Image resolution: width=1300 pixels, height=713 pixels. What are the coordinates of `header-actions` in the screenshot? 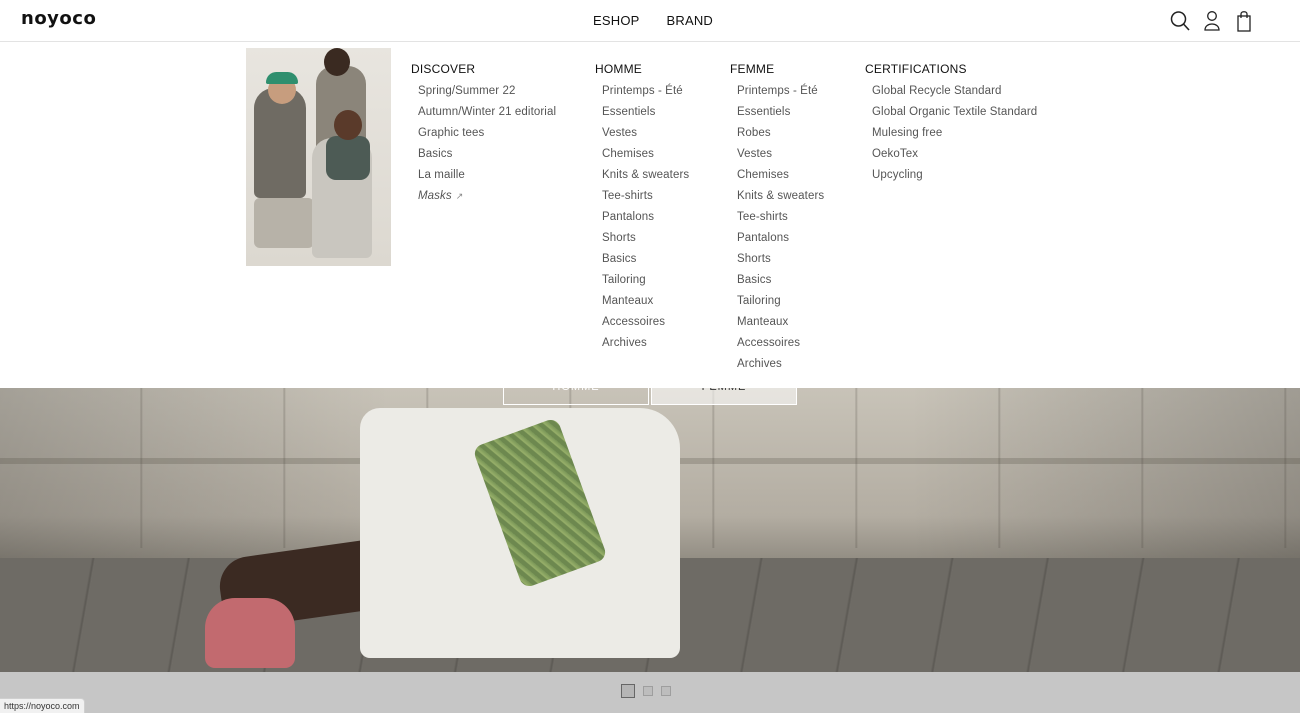 It's located at (1212, 21).